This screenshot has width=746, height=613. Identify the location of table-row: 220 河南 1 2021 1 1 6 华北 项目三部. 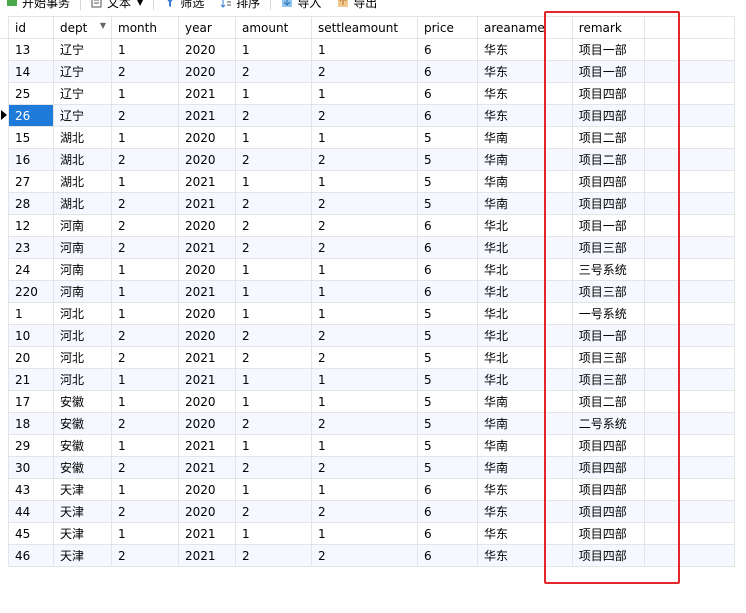
(367, 291).